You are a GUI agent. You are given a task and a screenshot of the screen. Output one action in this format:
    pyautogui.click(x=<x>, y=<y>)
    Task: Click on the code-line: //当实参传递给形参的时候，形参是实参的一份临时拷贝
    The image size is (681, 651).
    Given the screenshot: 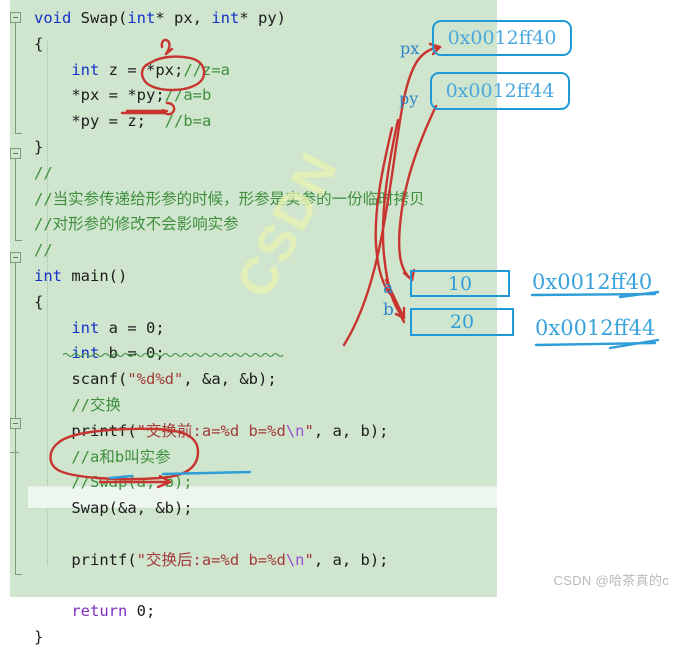 What is the action you would take?
    pyautogui.click(x=269, y=200)
    